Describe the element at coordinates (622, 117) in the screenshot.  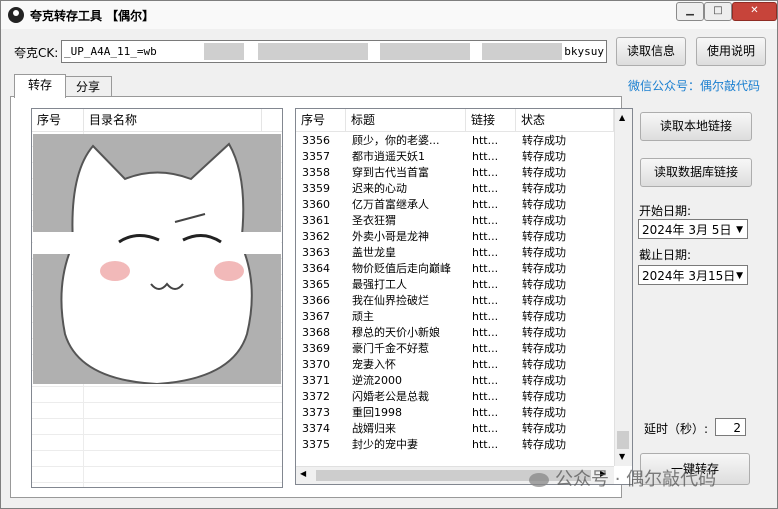
I see `scroll-up-icon: ▲` at that location.